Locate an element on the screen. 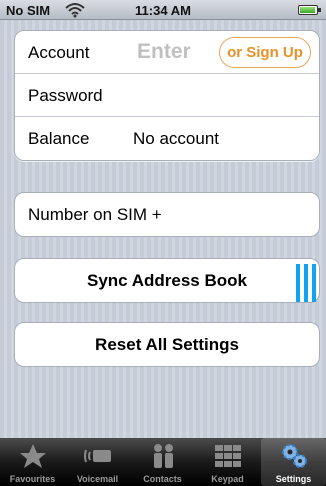 This screenshot has width=326, height=486. voicemail-icon is located at coordinates (97, 456).